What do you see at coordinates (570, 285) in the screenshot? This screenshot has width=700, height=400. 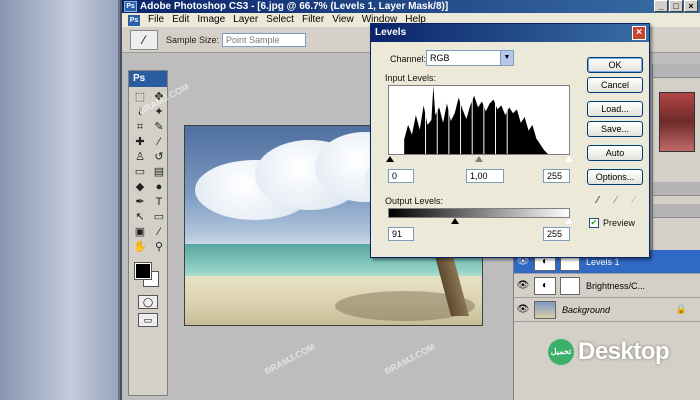 I see `layer-mask-thumbnail` at bounding box center [570, 285].